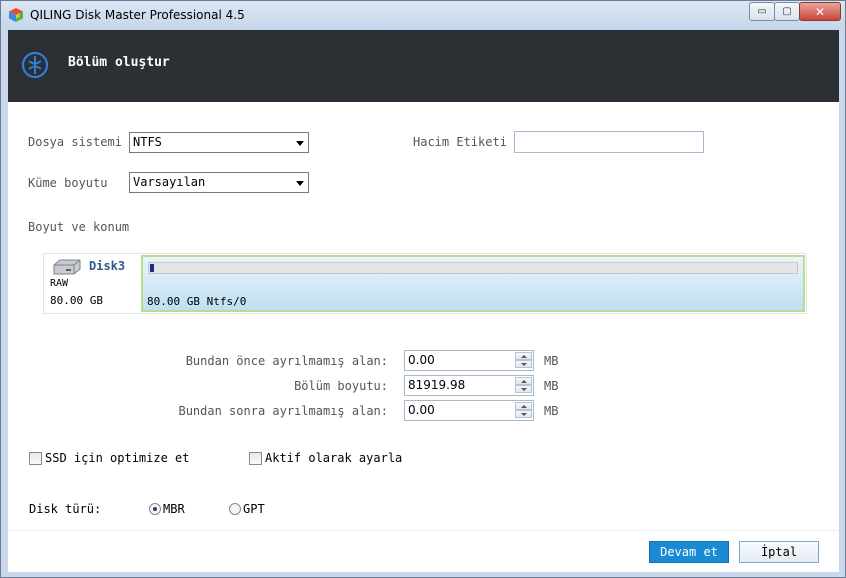 The height and width of the screenshot is (578, 846). What do you see at coordinates (67, 267) in the screenshot?
I see `hard-disk-icon` at bounding box center [67, 267].